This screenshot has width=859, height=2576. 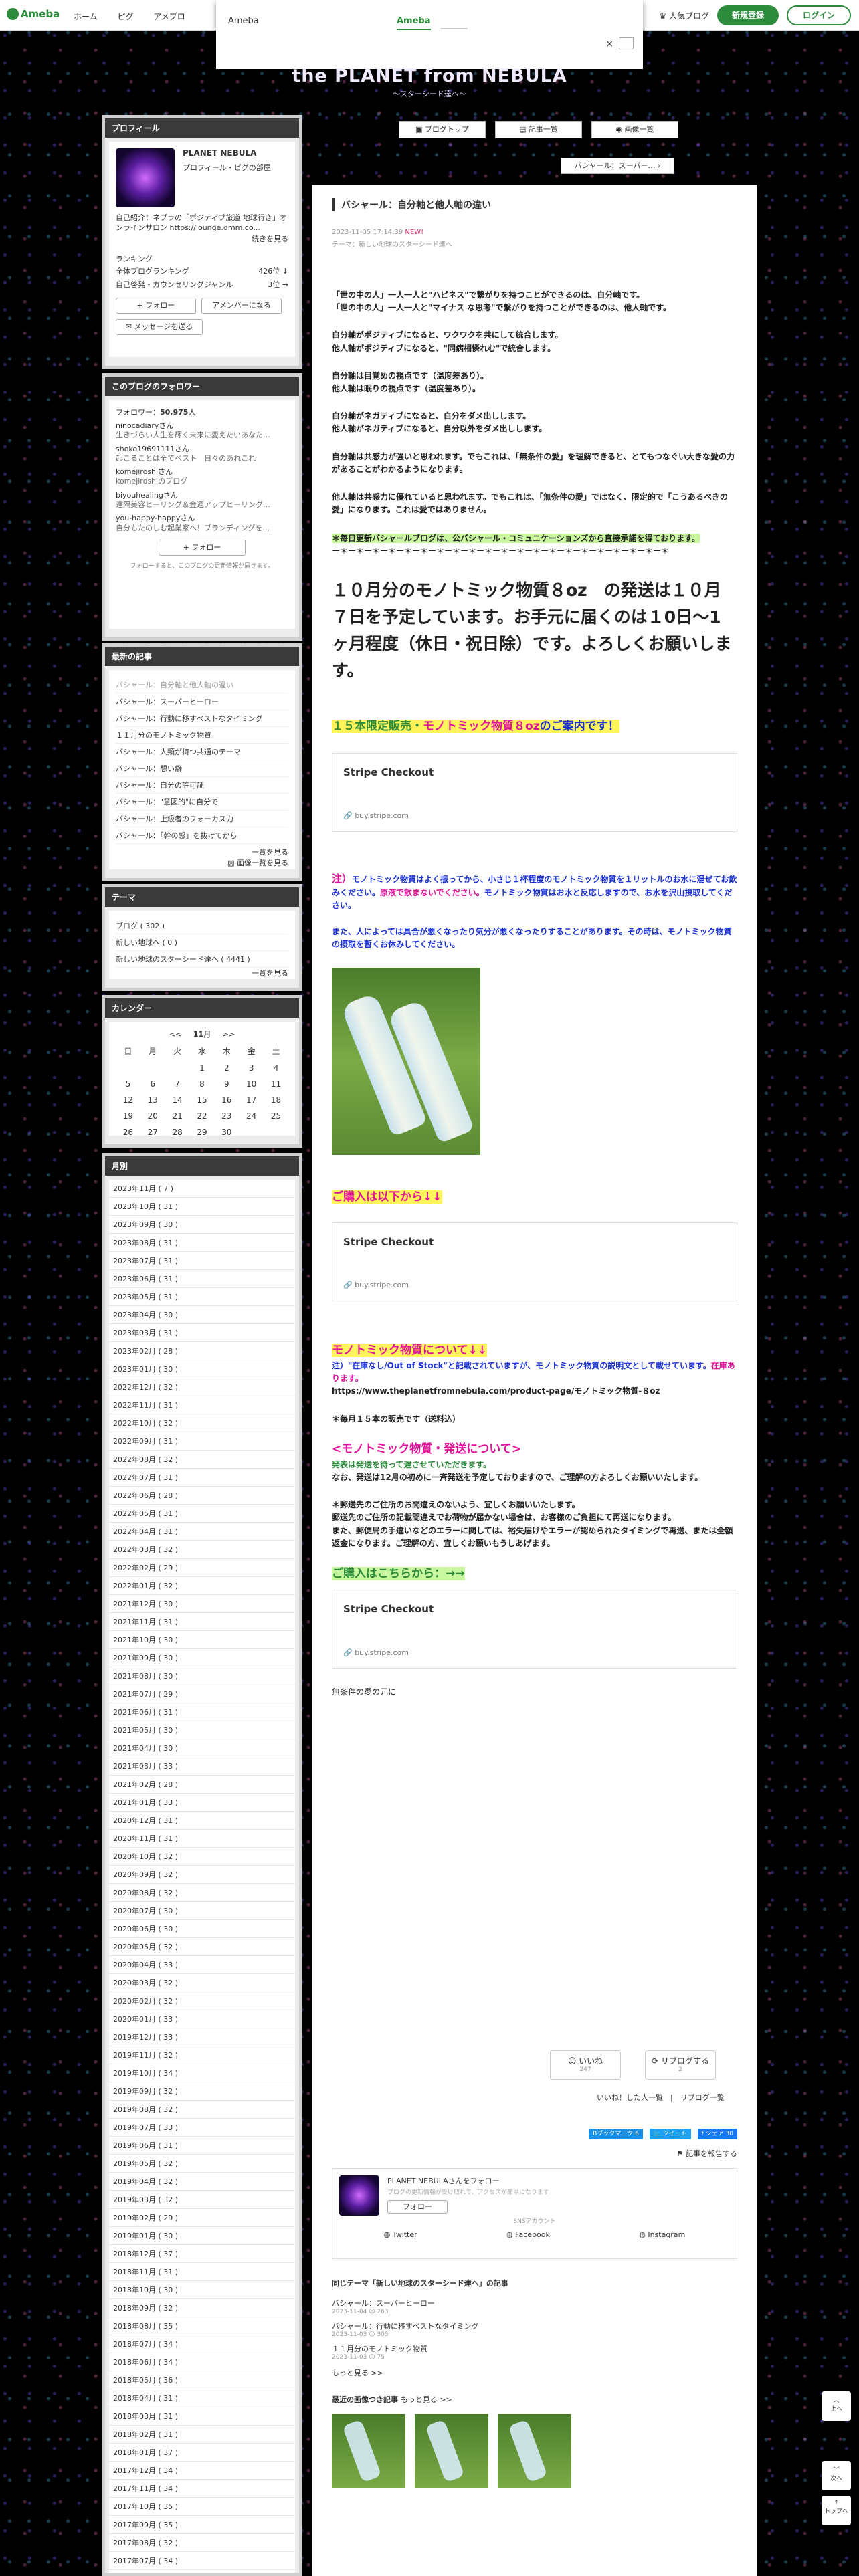 What do you see at coordinates (427, 2399) in the screenshot?
I see `recent-image-more-link: もっと見る >>` at bounding box center [427, 2399].